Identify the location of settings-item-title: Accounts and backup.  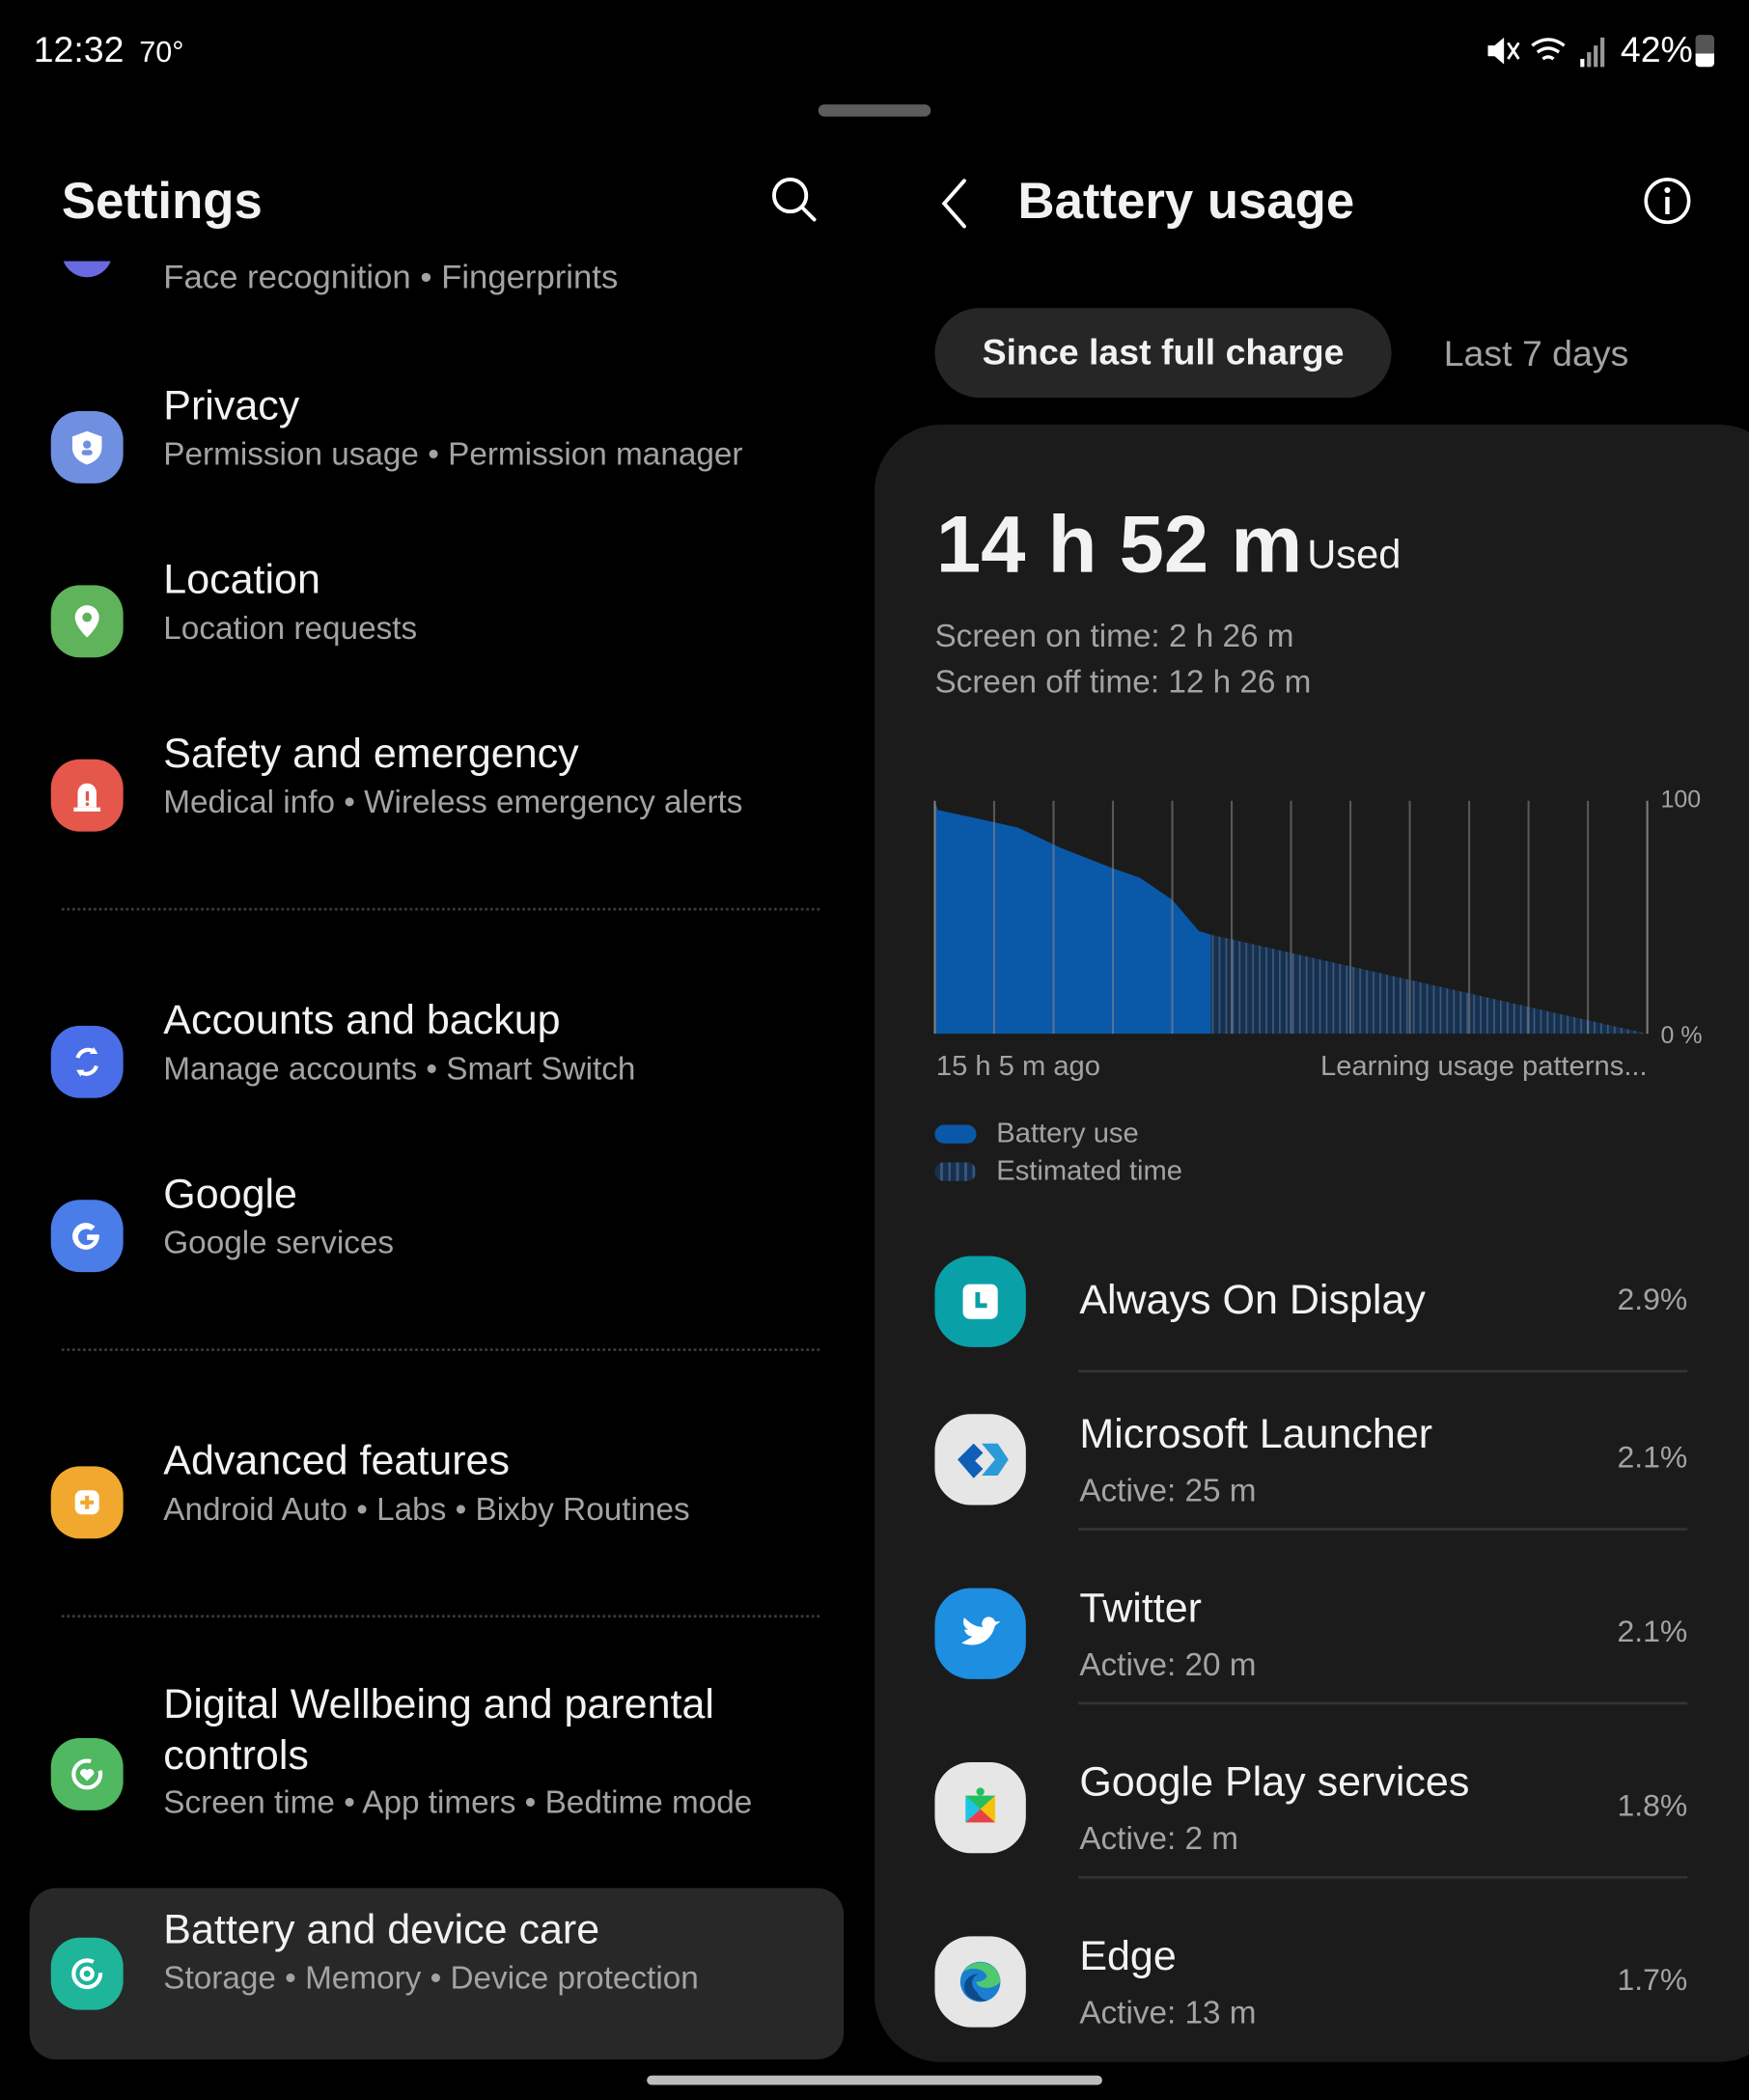
(362, 1019).